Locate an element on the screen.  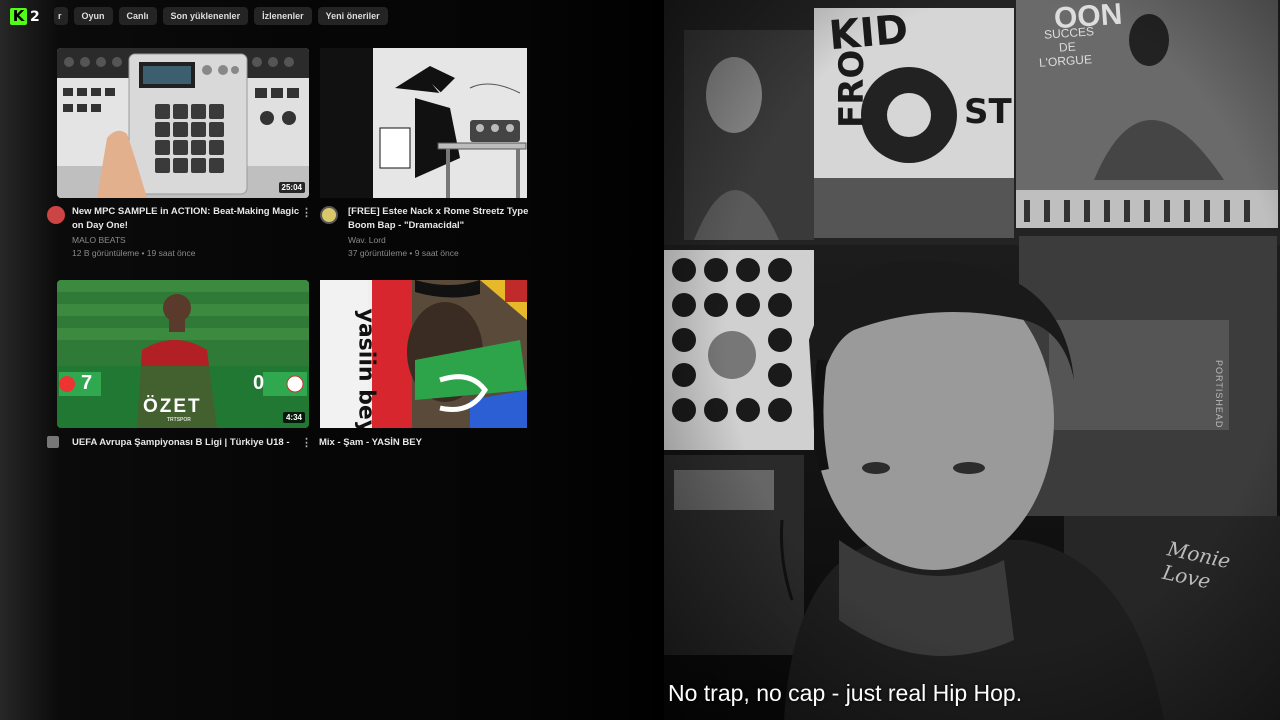
chip-recently-uploaded: Son yüklenenler is located at coordinates (205, 16).